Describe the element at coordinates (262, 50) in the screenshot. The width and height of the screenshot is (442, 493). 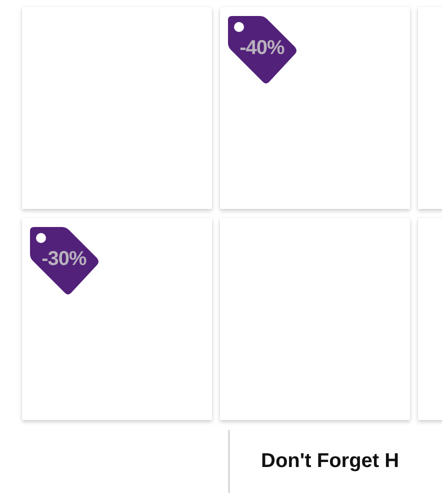
I see `discount-tag: -40%` at that location.